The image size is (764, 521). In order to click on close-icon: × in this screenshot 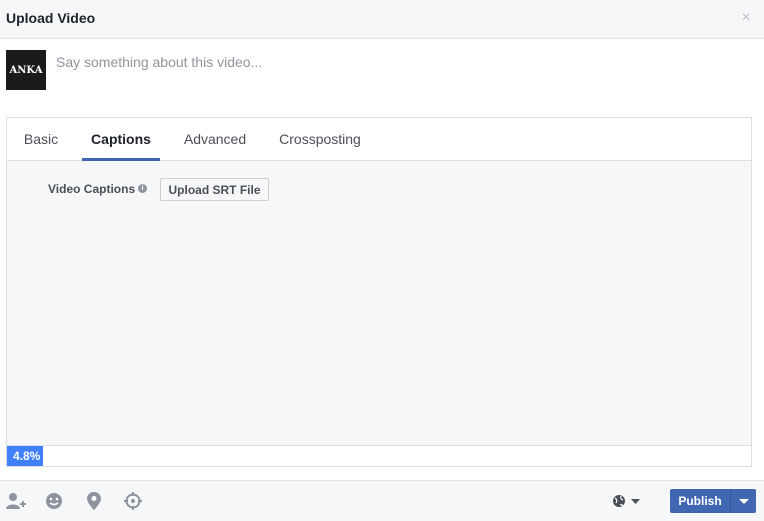, I will do `click(746, 18)`.